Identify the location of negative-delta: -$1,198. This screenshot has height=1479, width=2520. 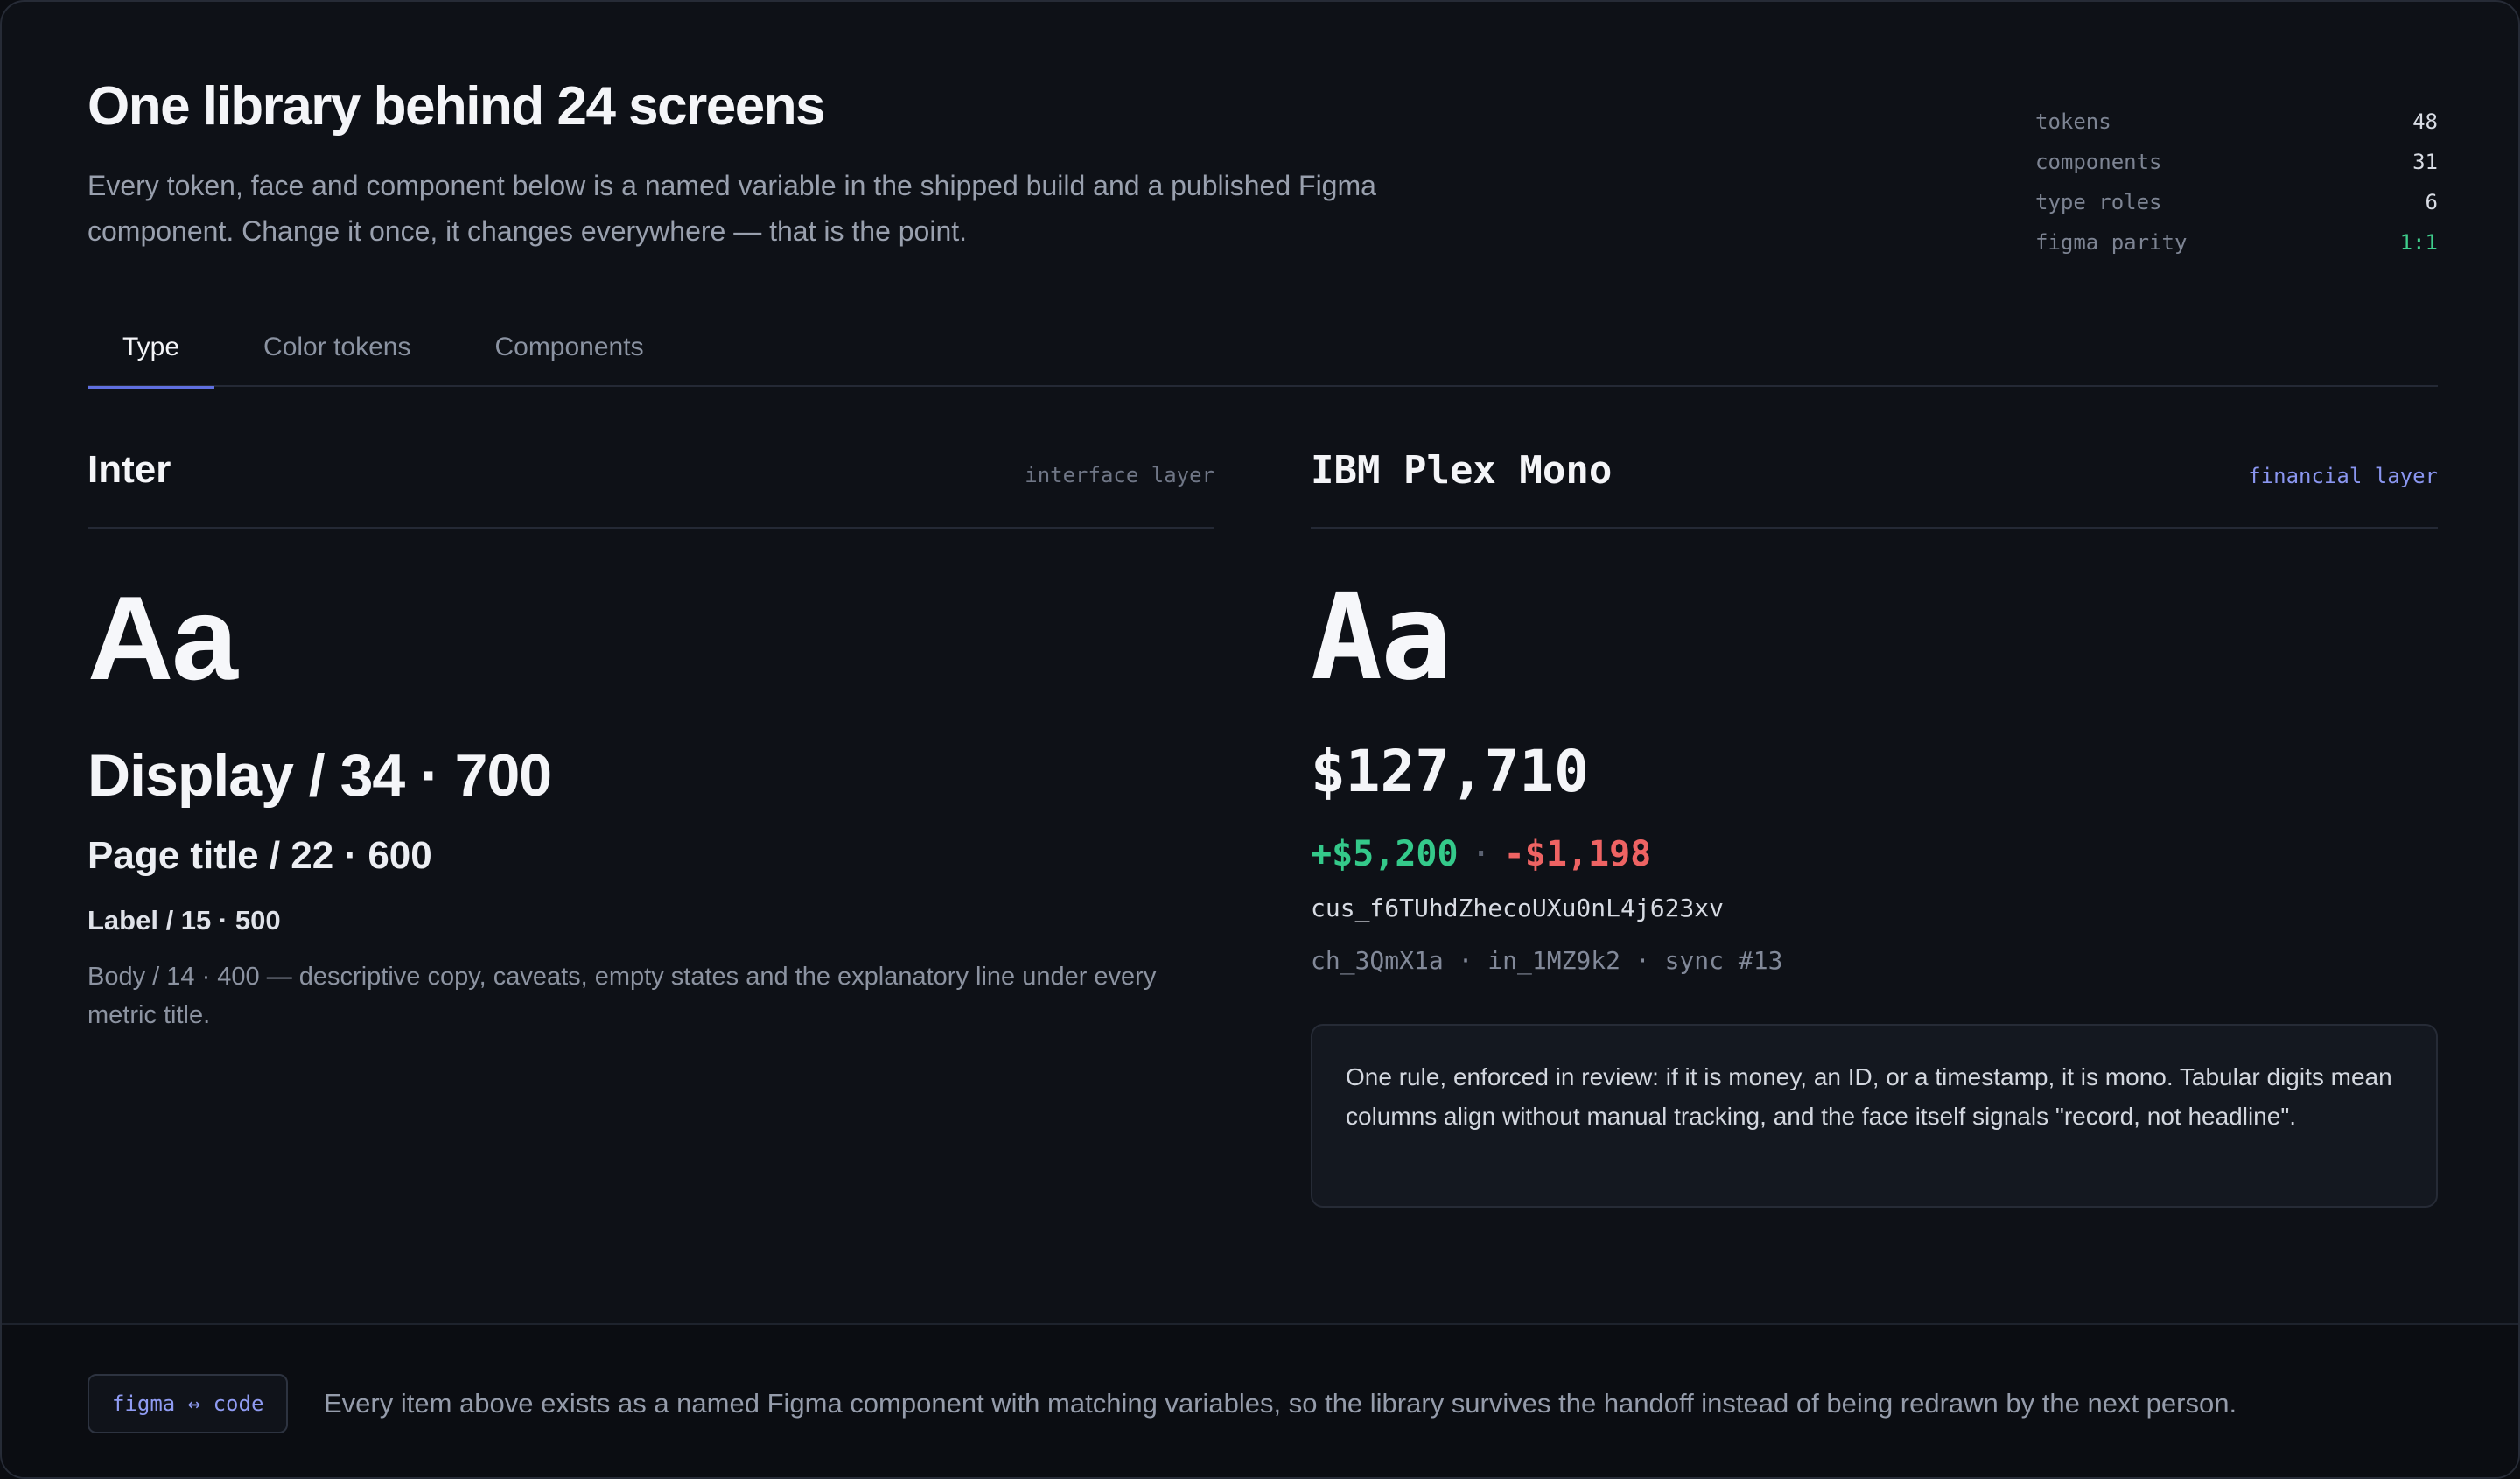
(1577, 854).